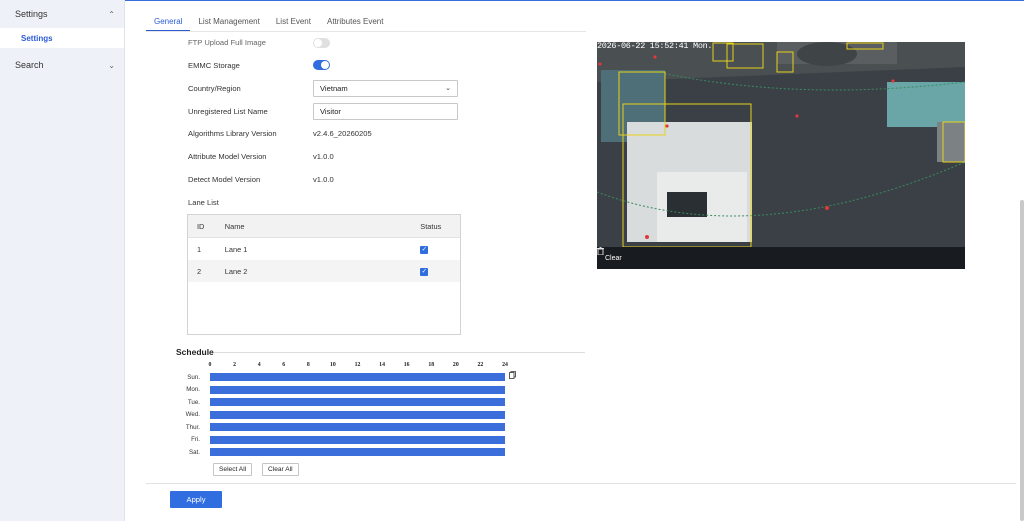 This screenshot has height=521, width=1024. What do you see at coordinates (1022, 360) in the screenshot?
I see `page-scrollbar` at bounding box center [1022, 360].